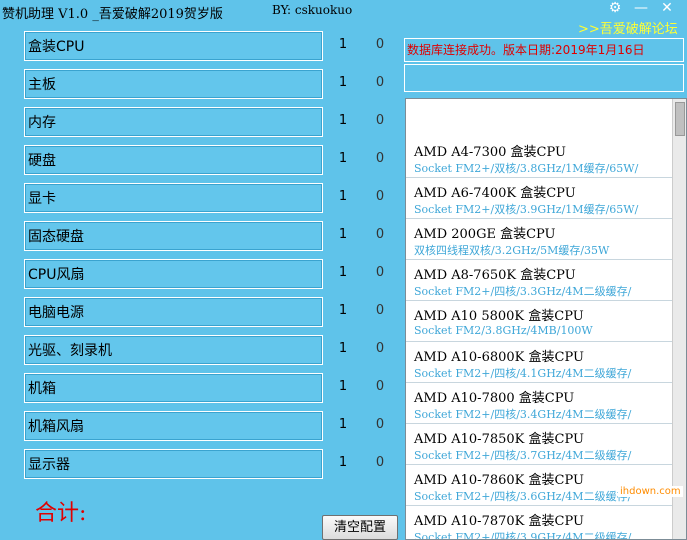 The image size is (687, 540). What do you see at coordinates (526, 209) in the screenshot?
I see `product-spec: Socket FM2+/双核/3.9GHz/1M缓存/65W/` at bounding box center [526, 209].